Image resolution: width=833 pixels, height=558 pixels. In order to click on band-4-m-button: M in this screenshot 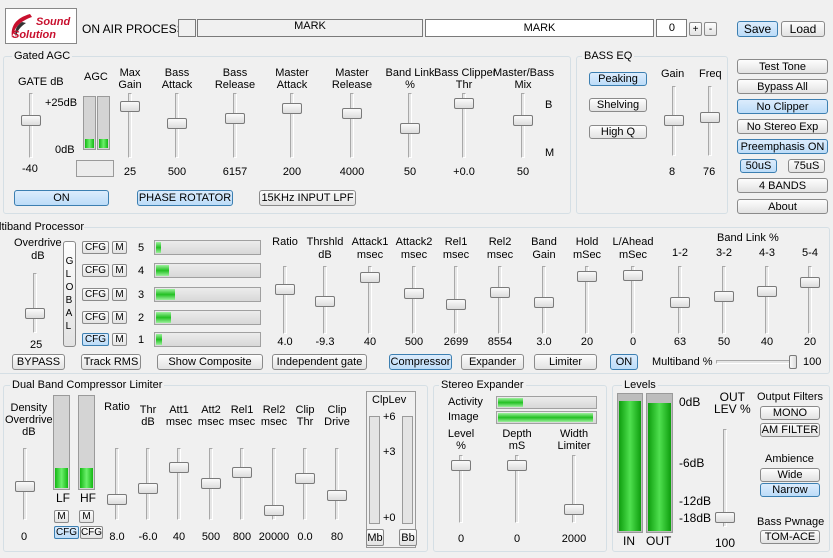, I will do `click(119, 270)`.